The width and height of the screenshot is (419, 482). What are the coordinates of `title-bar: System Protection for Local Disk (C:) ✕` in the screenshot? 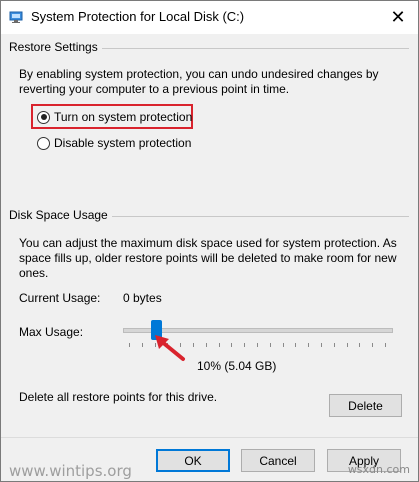 It's located at (209, 17).